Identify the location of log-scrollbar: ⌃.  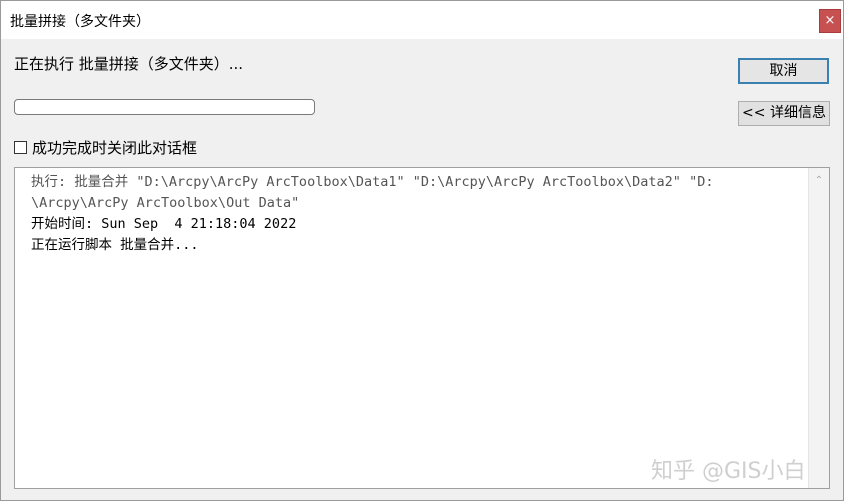
(818, 328).